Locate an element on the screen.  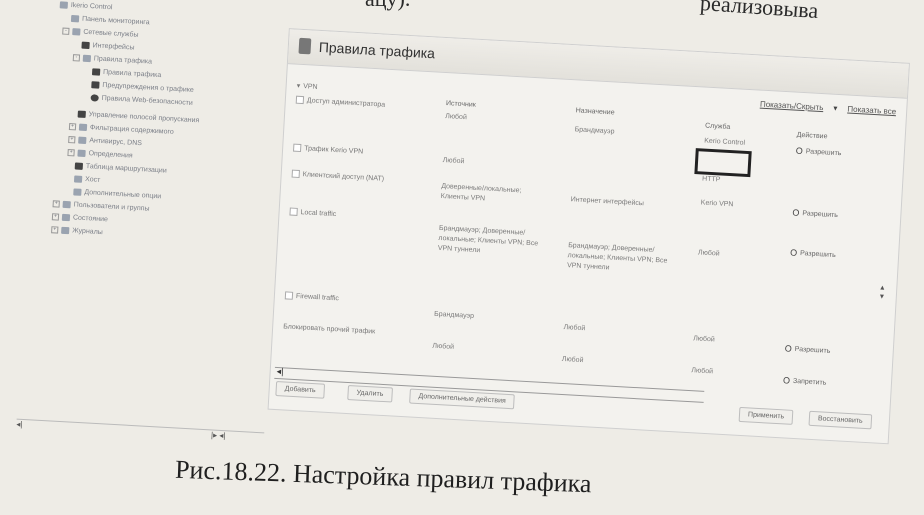
rule-group-vpn: ▾ VPN is located at coordinates (306, 86).